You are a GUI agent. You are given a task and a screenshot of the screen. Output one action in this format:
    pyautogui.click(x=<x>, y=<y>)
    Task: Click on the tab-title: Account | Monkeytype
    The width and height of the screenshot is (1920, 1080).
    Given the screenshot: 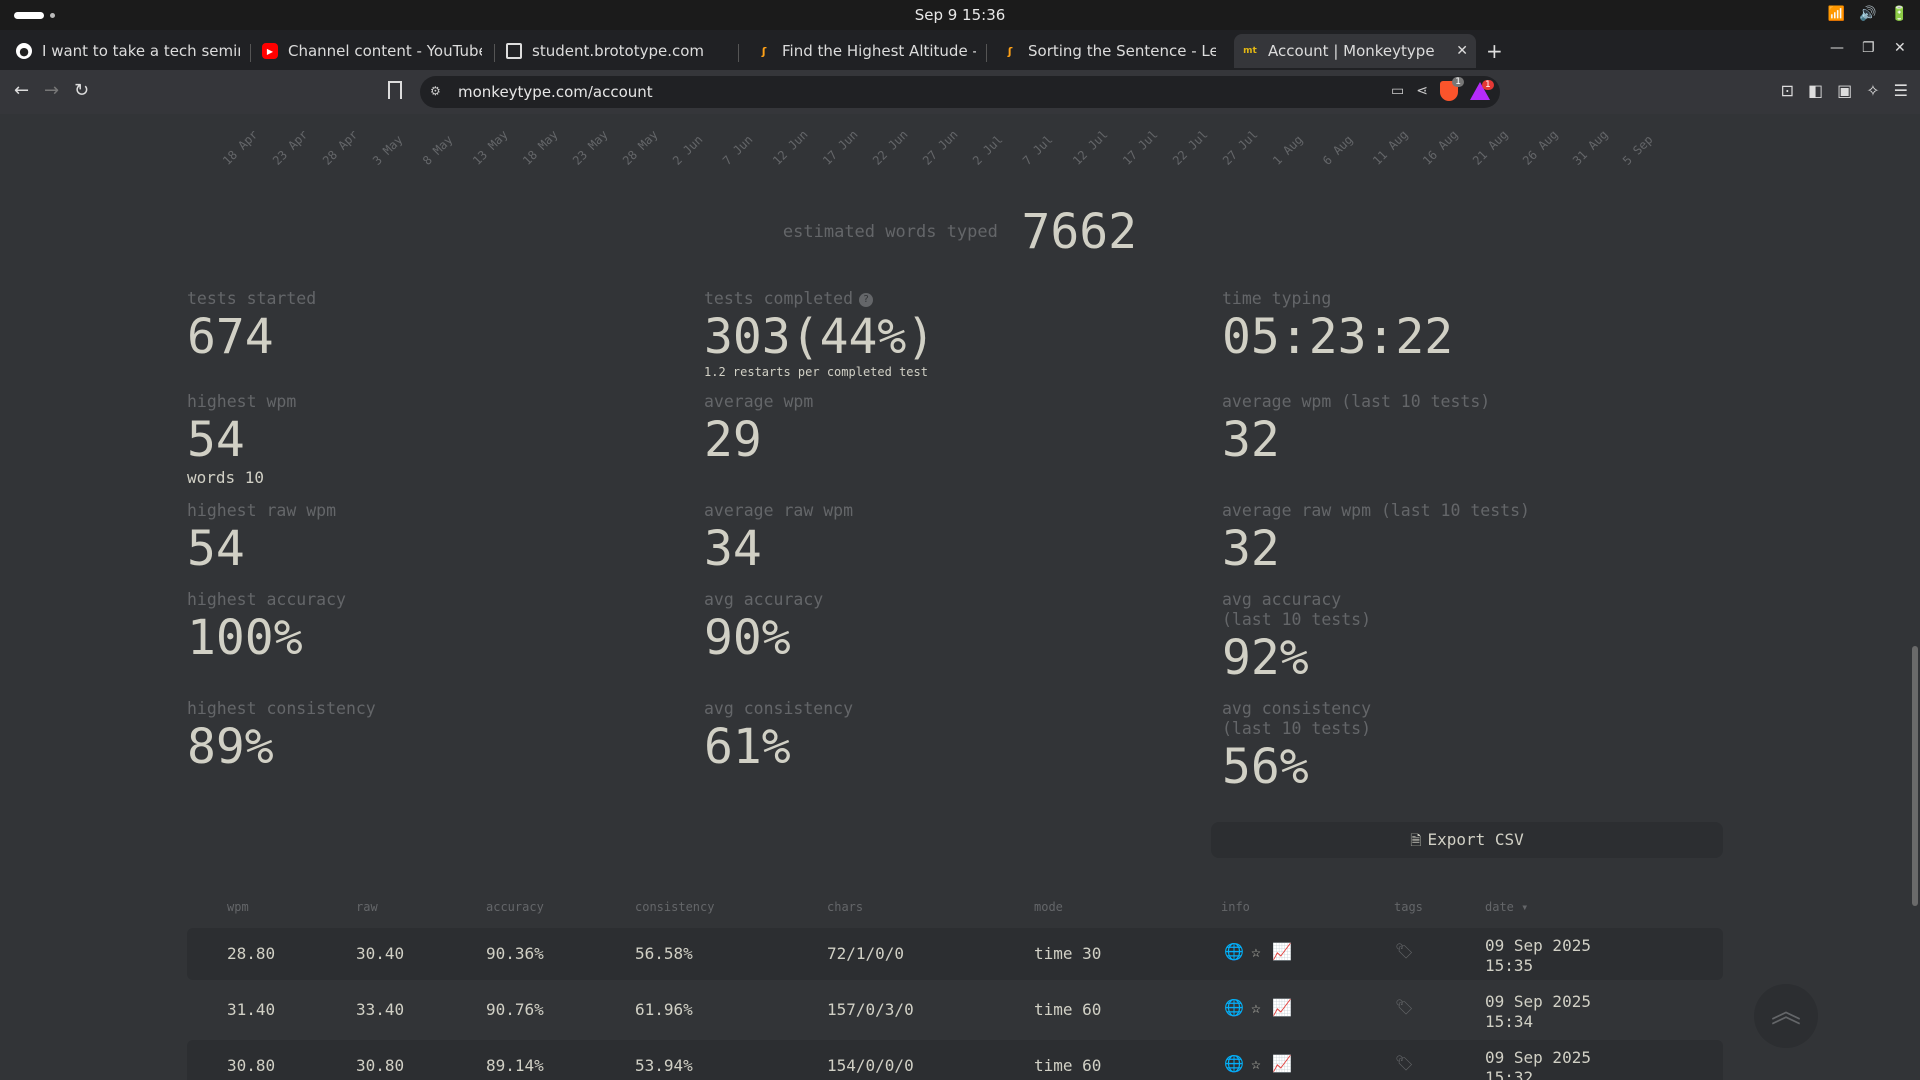 What is the action you would take?
    pyautogui.click(x=1351, y=51)
    